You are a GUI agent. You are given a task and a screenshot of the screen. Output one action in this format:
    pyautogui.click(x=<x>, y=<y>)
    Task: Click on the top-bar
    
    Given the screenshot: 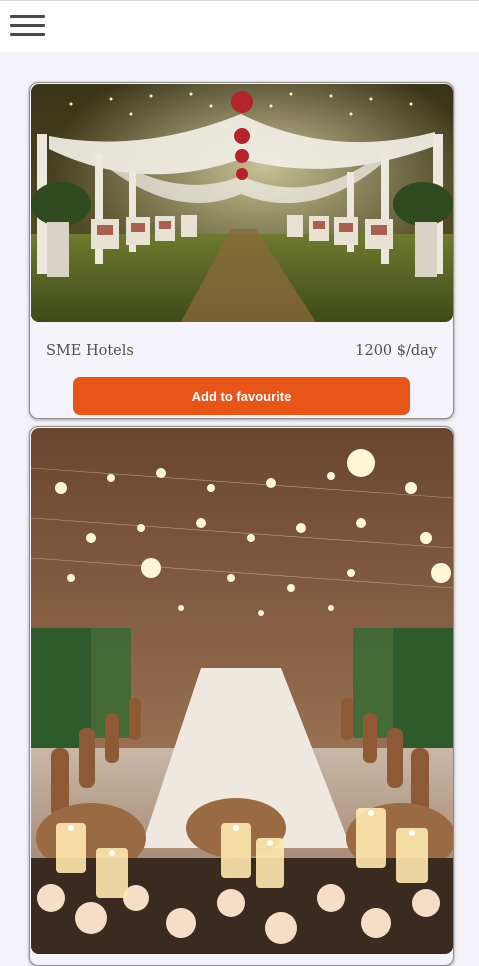 What is the action you would take?
    pyautogui.click(x=239, y=26)
    